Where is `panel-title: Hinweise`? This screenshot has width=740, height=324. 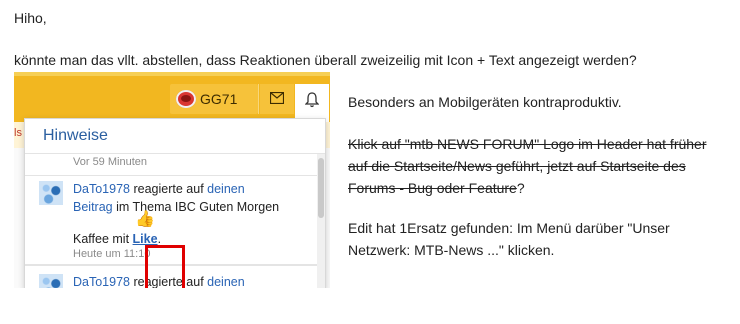
panel-title: Hinweise is located at coordinates (75, 135).